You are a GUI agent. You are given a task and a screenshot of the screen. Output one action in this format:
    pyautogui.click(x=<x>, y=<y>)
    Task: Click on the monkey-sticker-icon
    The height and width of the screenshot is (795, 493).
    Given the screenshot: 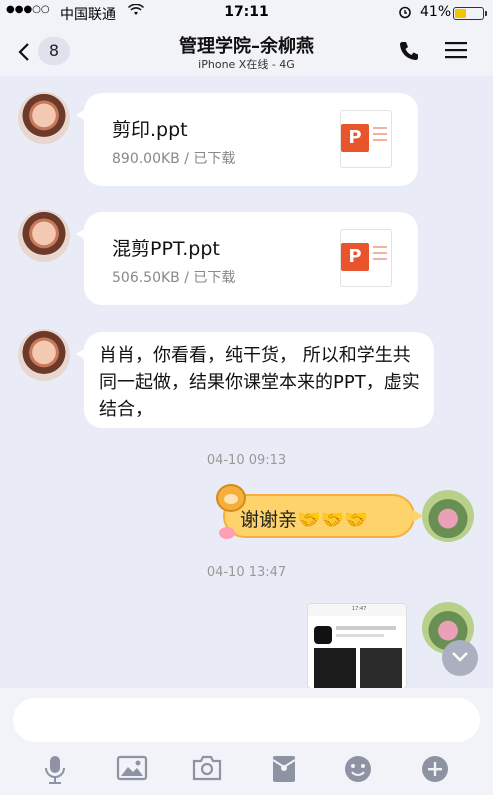 What is the action you would take?
    pyautogui.click(x=231, y=498)
    